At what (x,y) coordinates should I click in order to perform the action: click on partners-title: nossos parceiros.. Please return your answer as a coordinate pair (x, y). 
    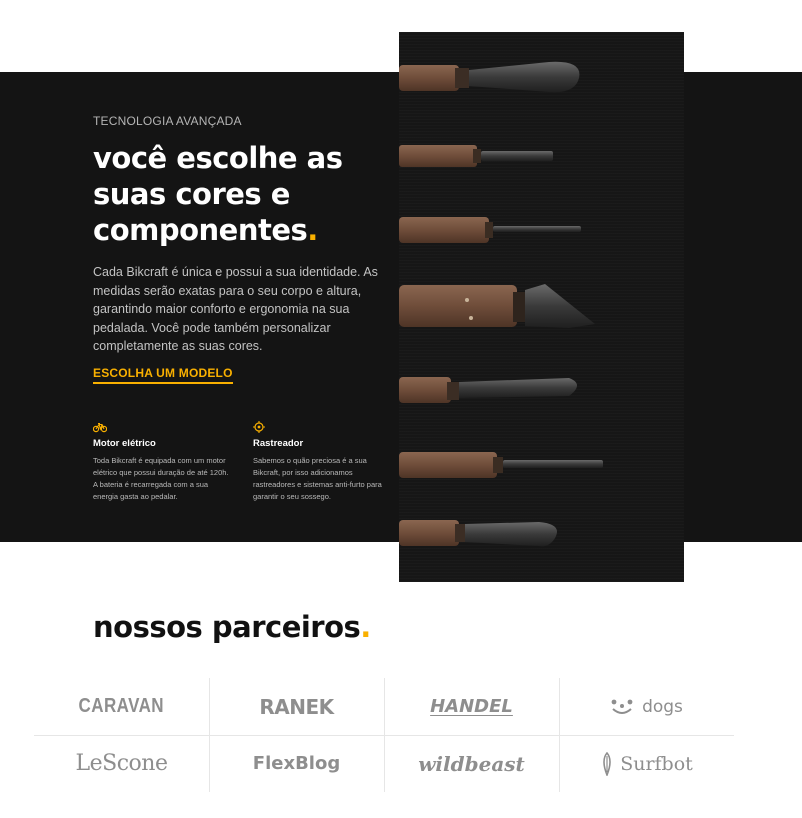
    Looking at the image, I should click on (232, 627).